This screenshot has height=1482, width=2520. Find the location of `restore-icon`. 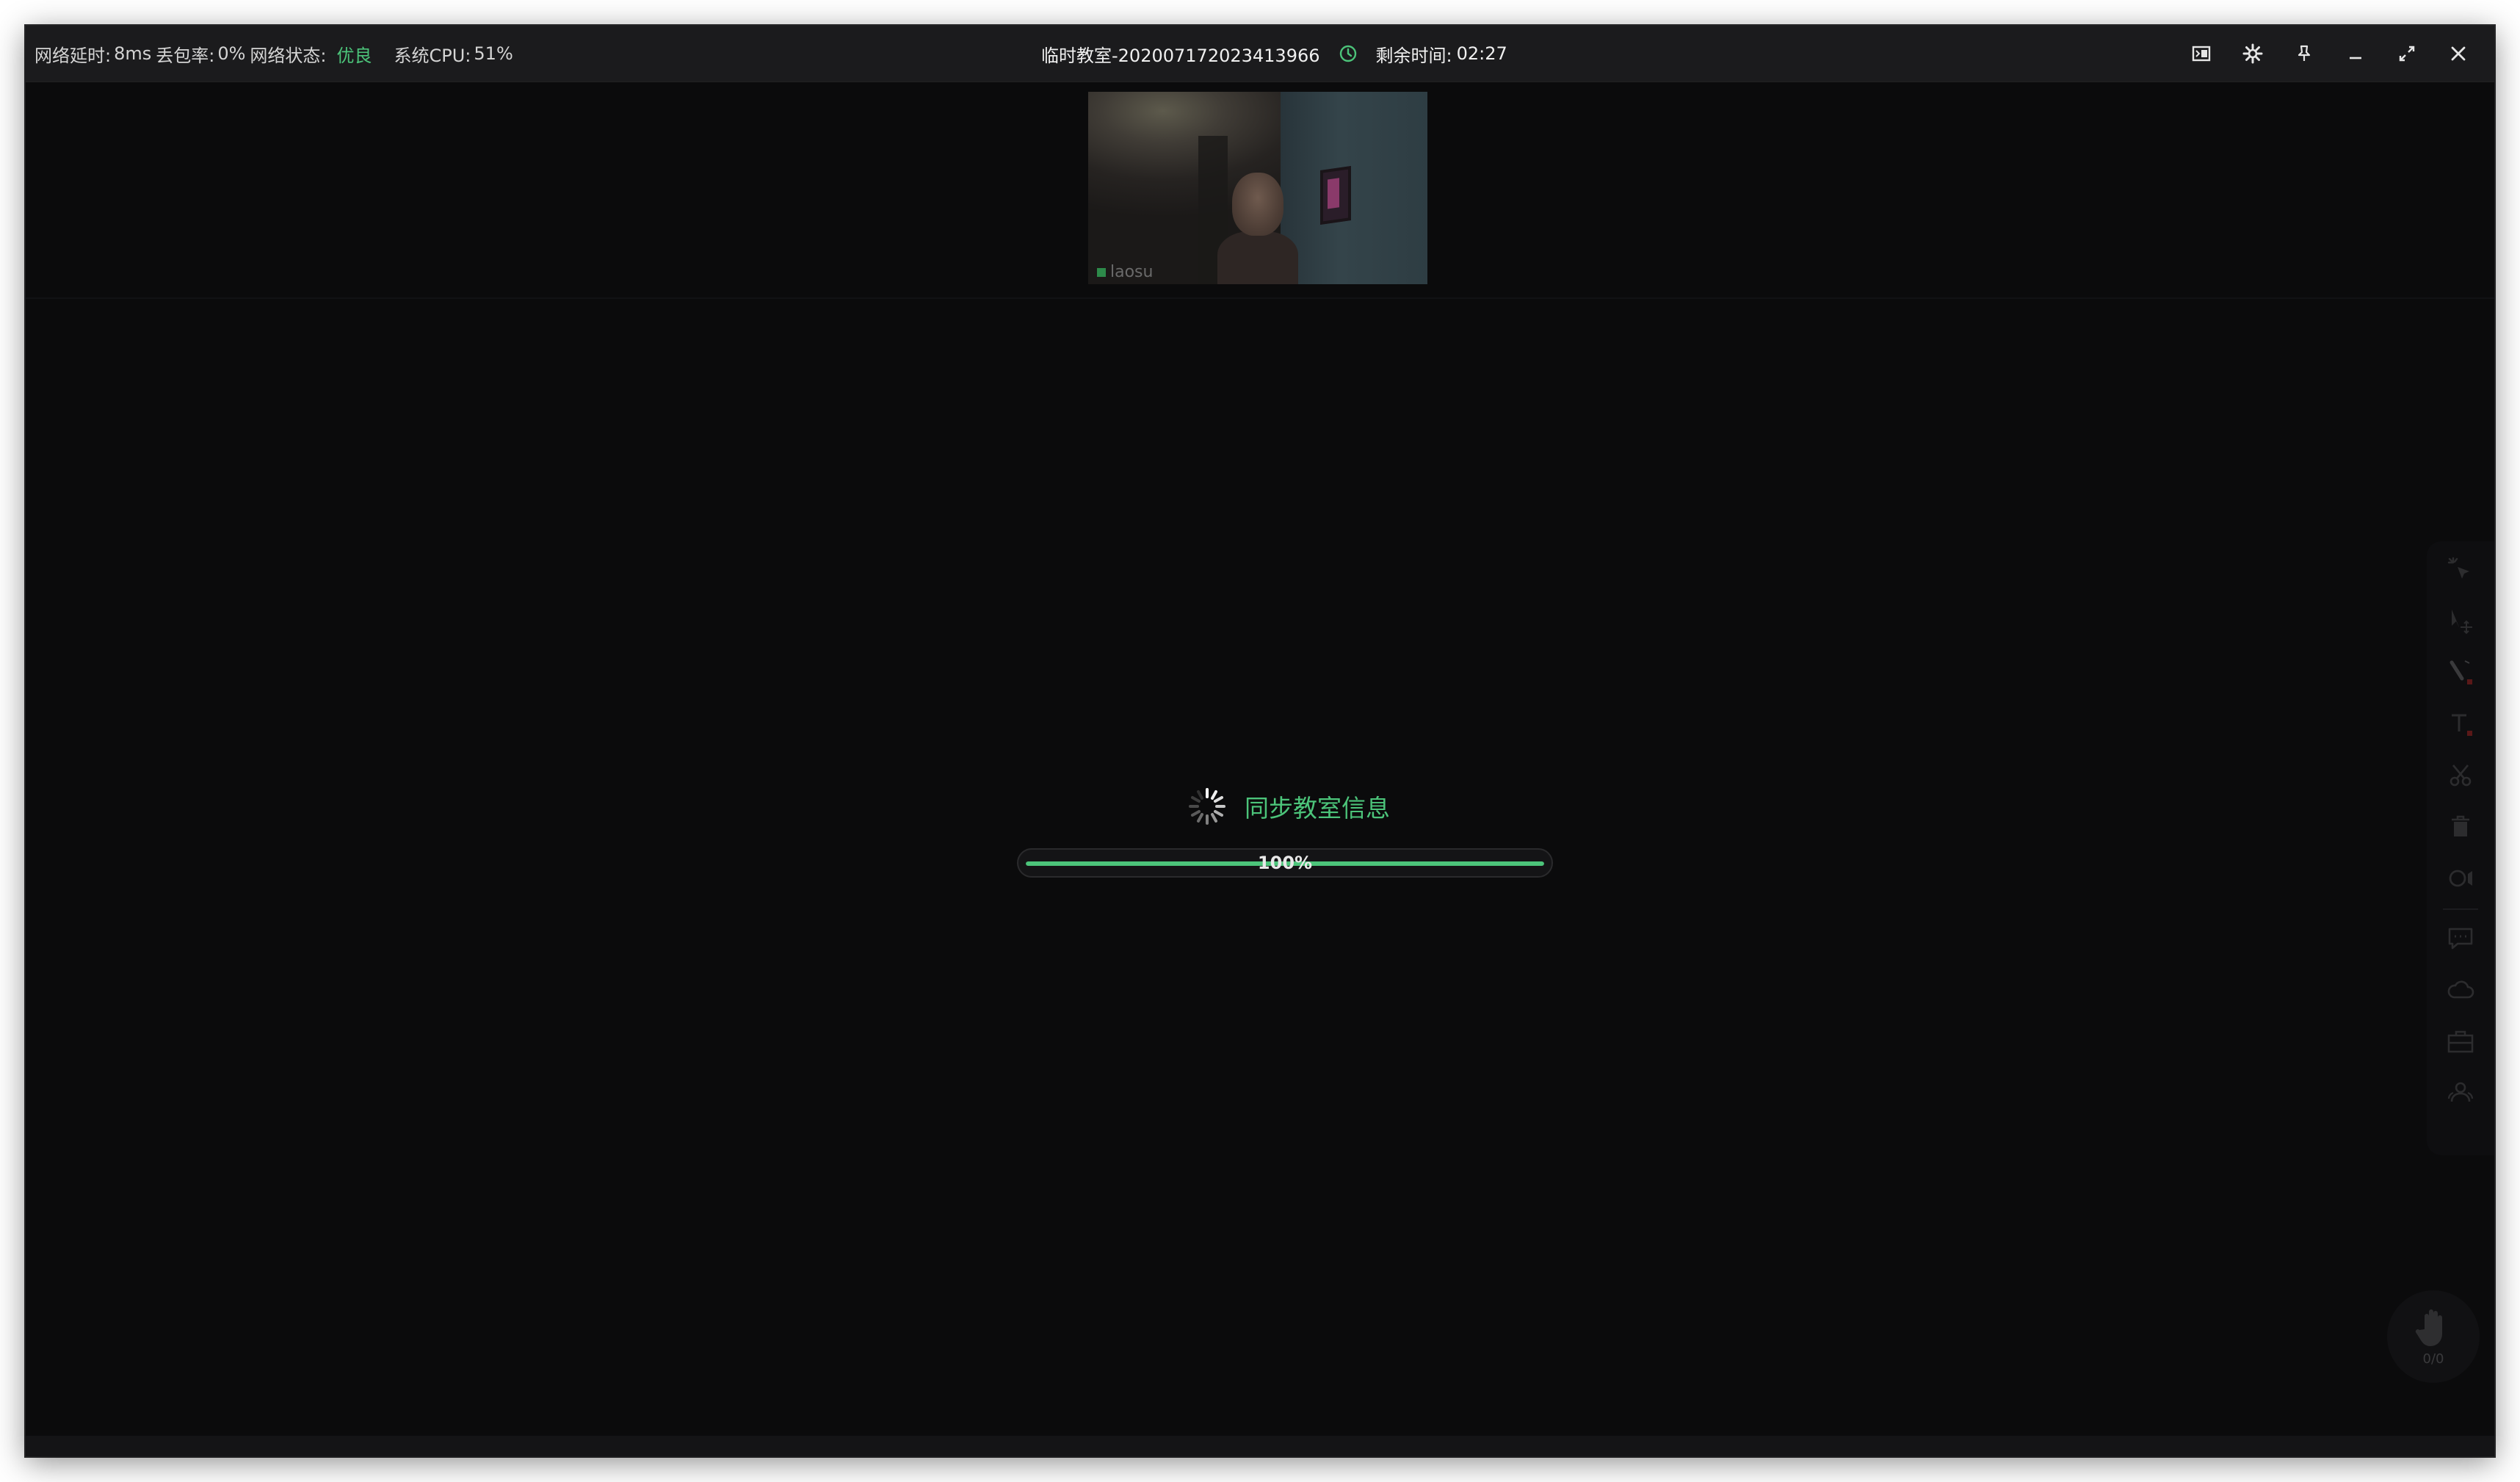

restore-icon is located at coordinates (2407, 54).